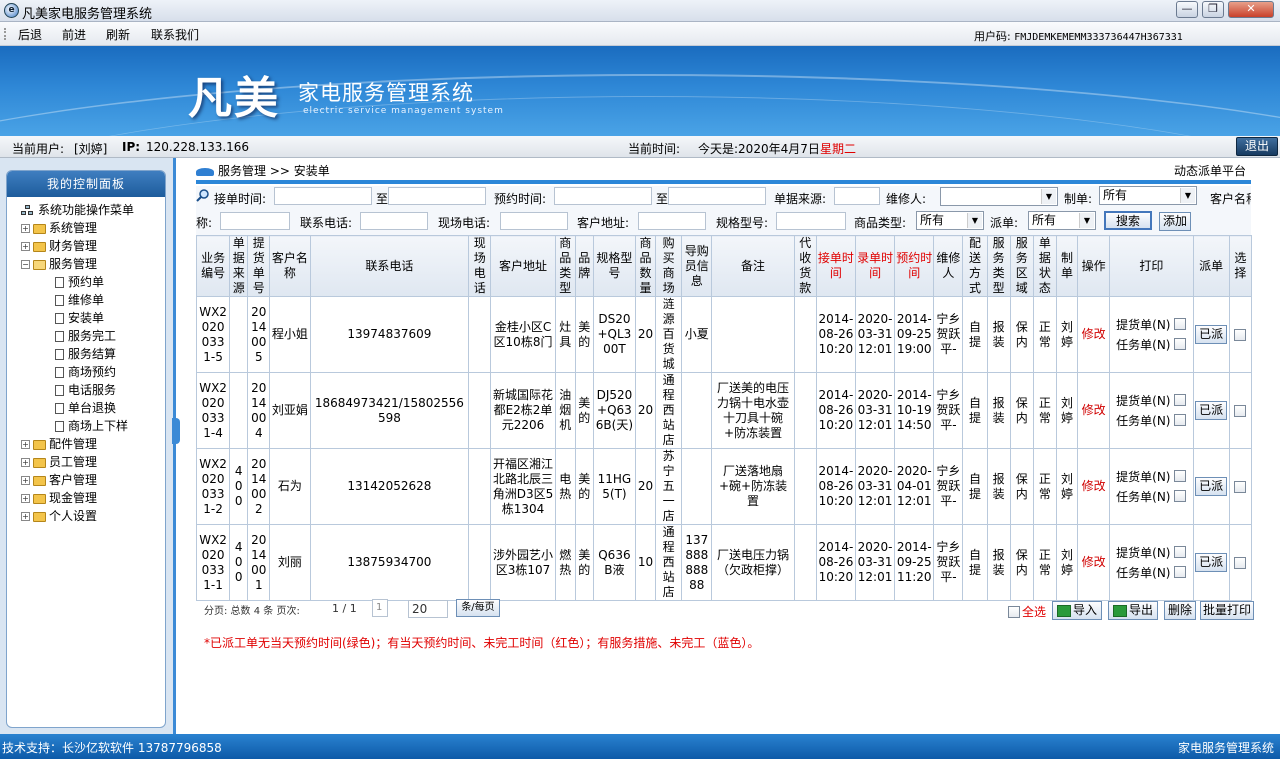  I want to click on model-input, so click(811, 221).